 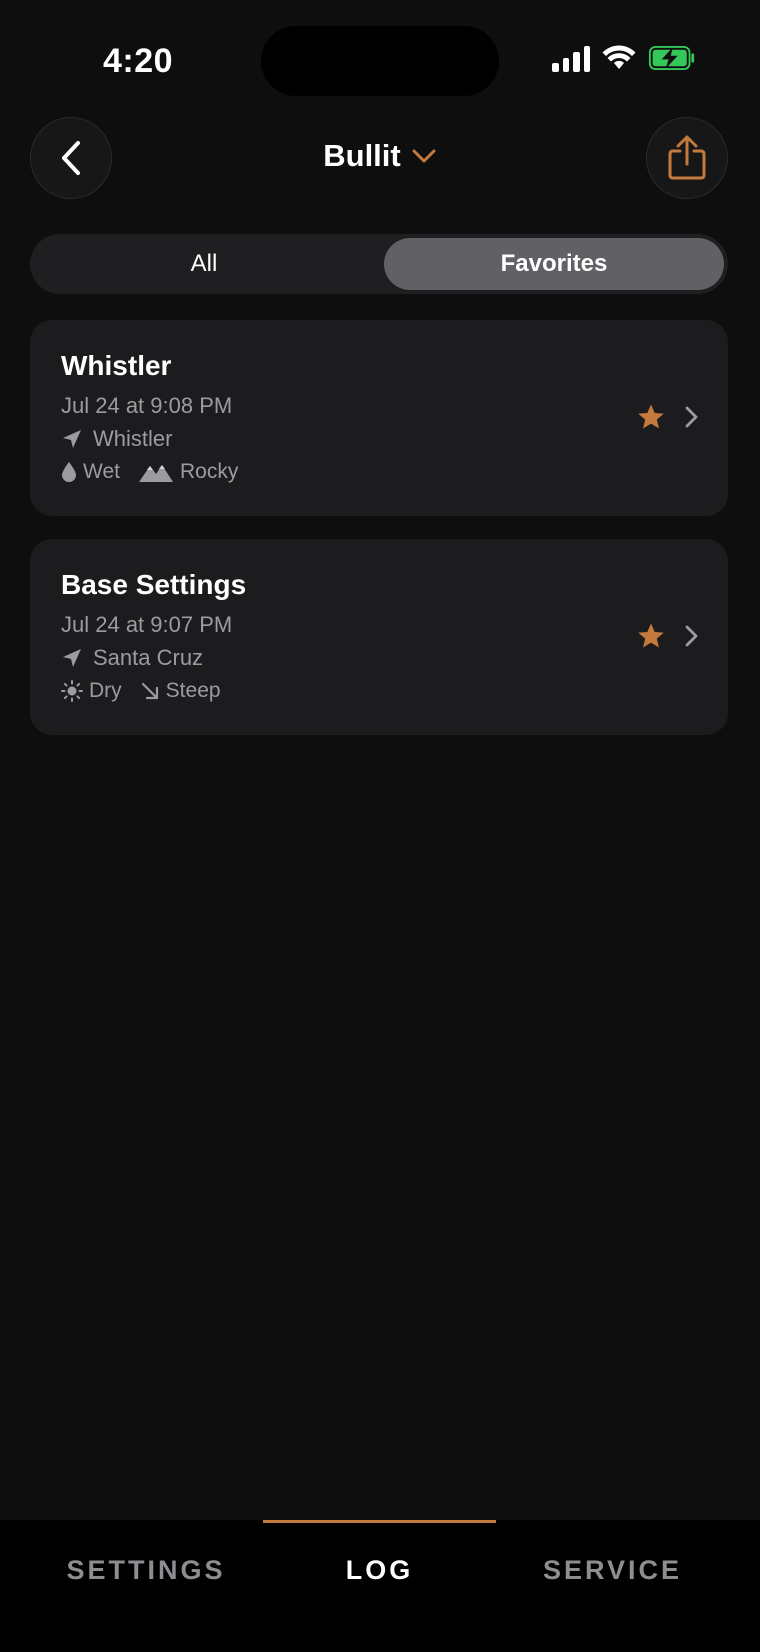 What do you see at coordinates (154, 584) in the screenshot?
I see `entry-title: Base Settings` at bounding box center [154, 584].